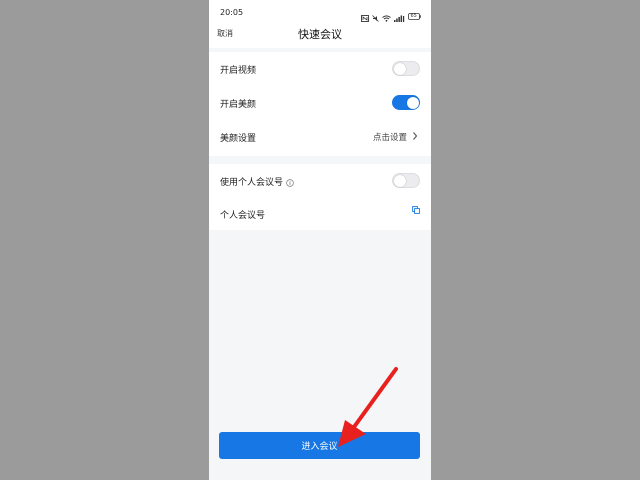 The height and width of the screenshot is (480, 640). I want to click on enable-video-label: 开启视频, so click(238, 71).